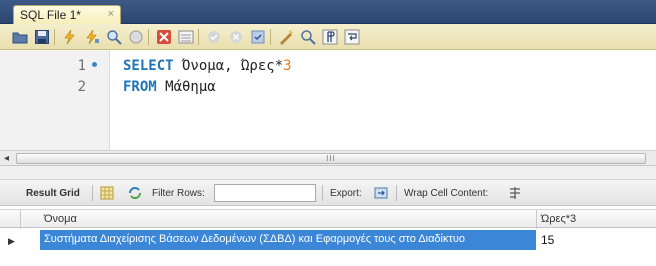 The image size is (656, 266). Describe the element at coordinates (94, 64) in the screenshot. I see `current-statement-marker` at that location.